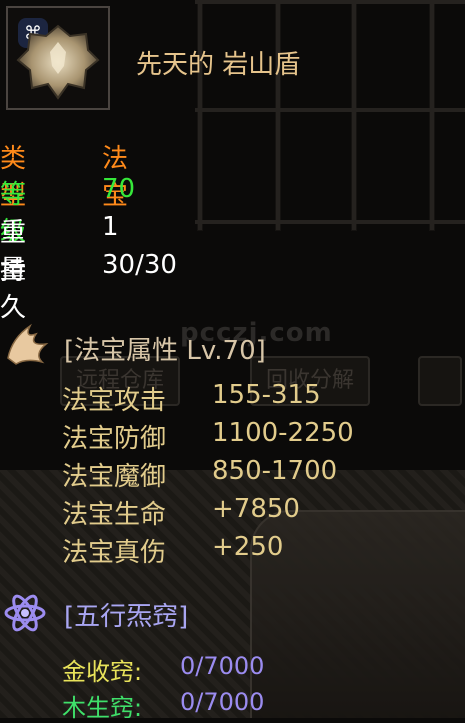 This screenshot has height=723, width=465. What do you see at coordinates (114, 515) in the screenshot?
I see `attribute-label: 法宝生命` at bounding box center [114, 515].